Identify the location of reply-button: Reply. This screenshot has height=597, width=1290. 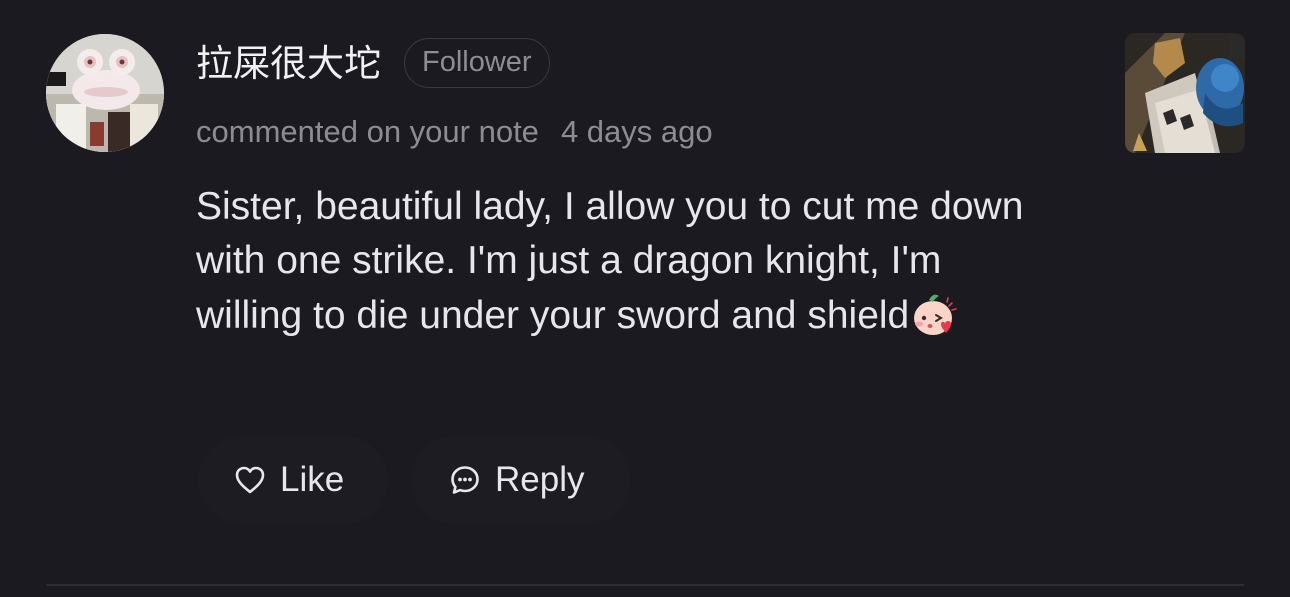
(521, 480).